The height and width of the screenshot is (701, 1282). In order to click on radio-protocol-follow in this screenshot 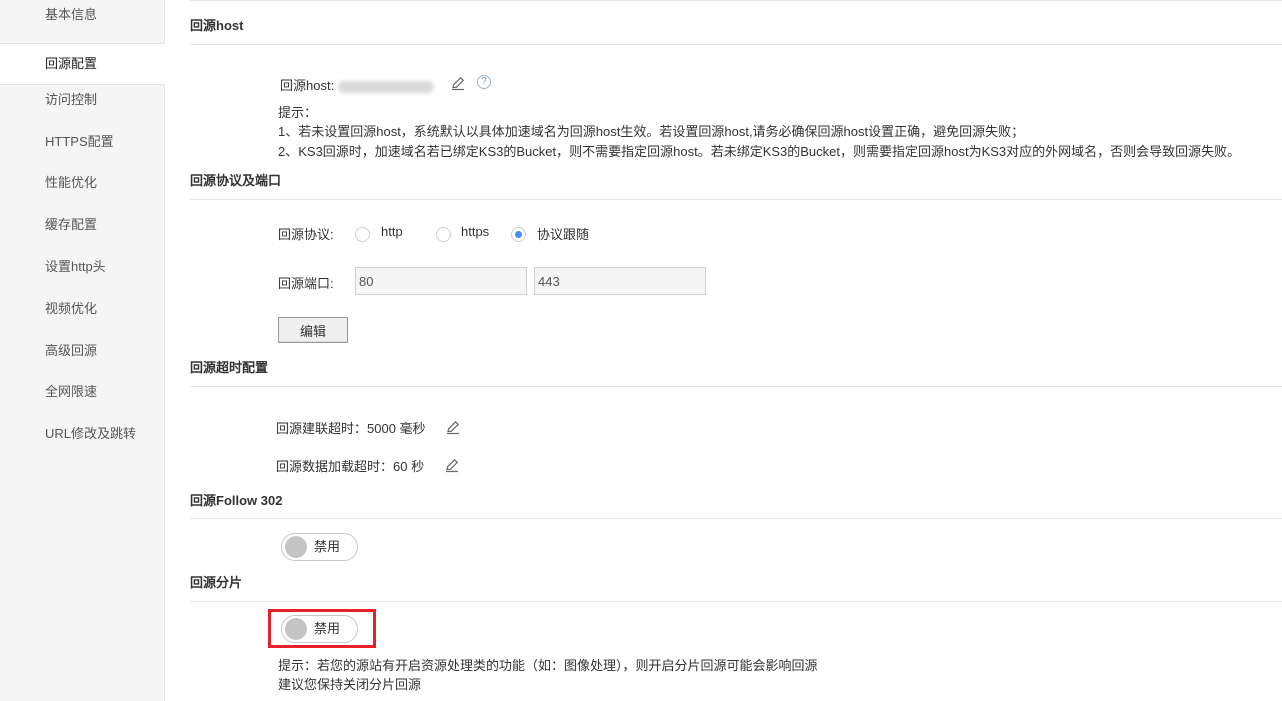, I will do `click(518, 234)`.